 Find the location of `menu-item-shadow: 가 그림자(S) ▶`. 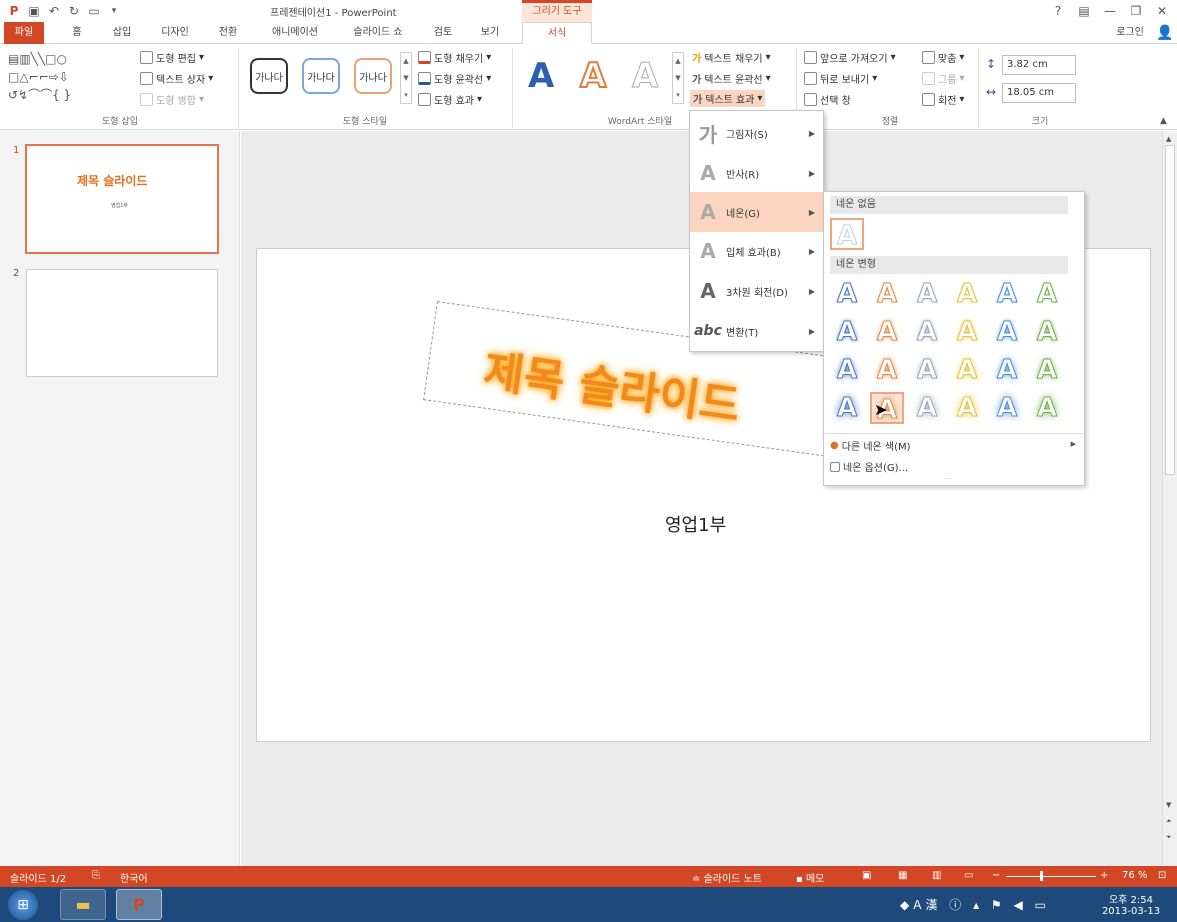

menu-item-shadow: 가 그림자(S) ▶ is located at coordinates (756, 133).